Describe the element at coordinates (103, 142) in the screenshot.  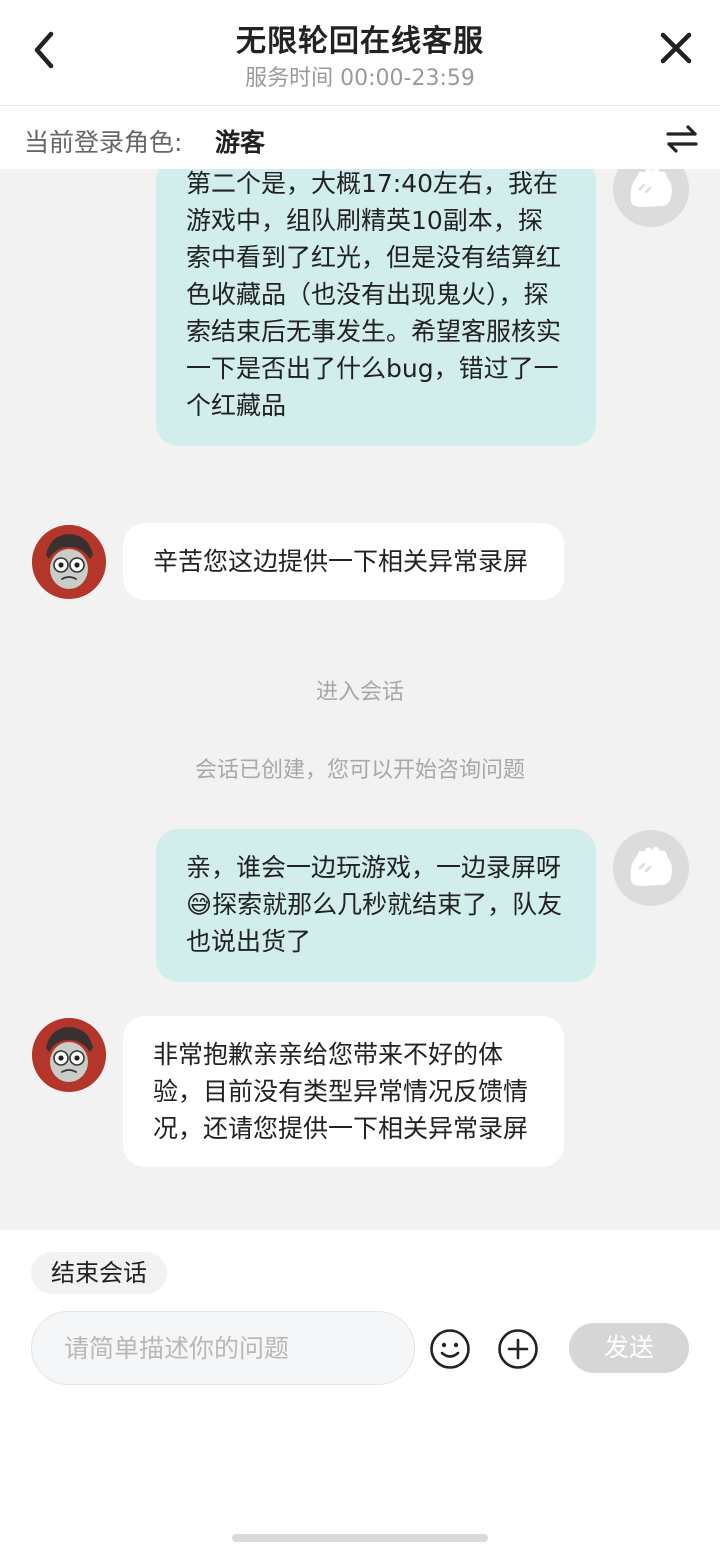
I see `role-label: 当前登录角色:` at that location.